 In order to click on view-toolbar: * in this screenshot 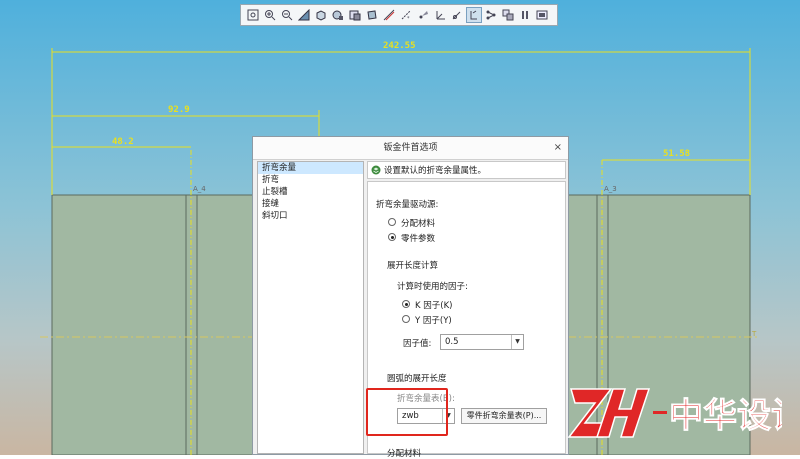, I will do `click(399, 15)`.